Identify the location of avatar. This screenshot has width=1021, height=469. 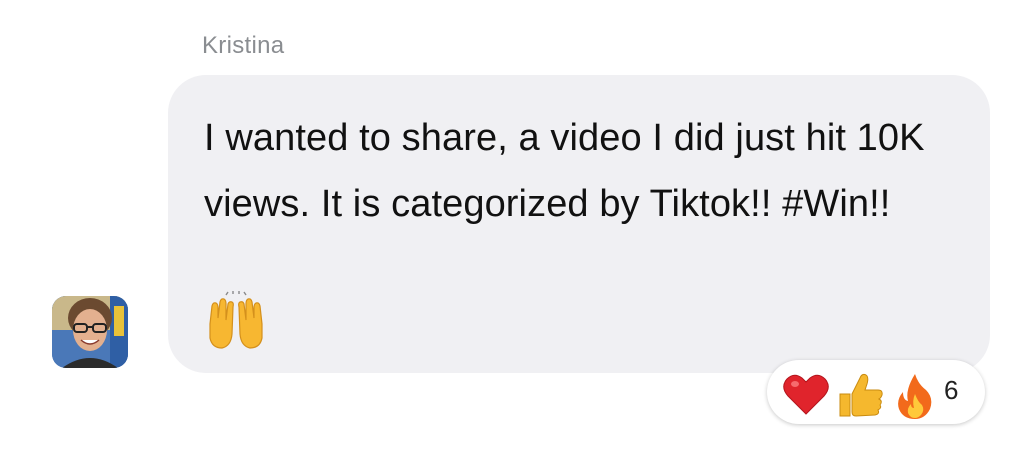
(90, 332).